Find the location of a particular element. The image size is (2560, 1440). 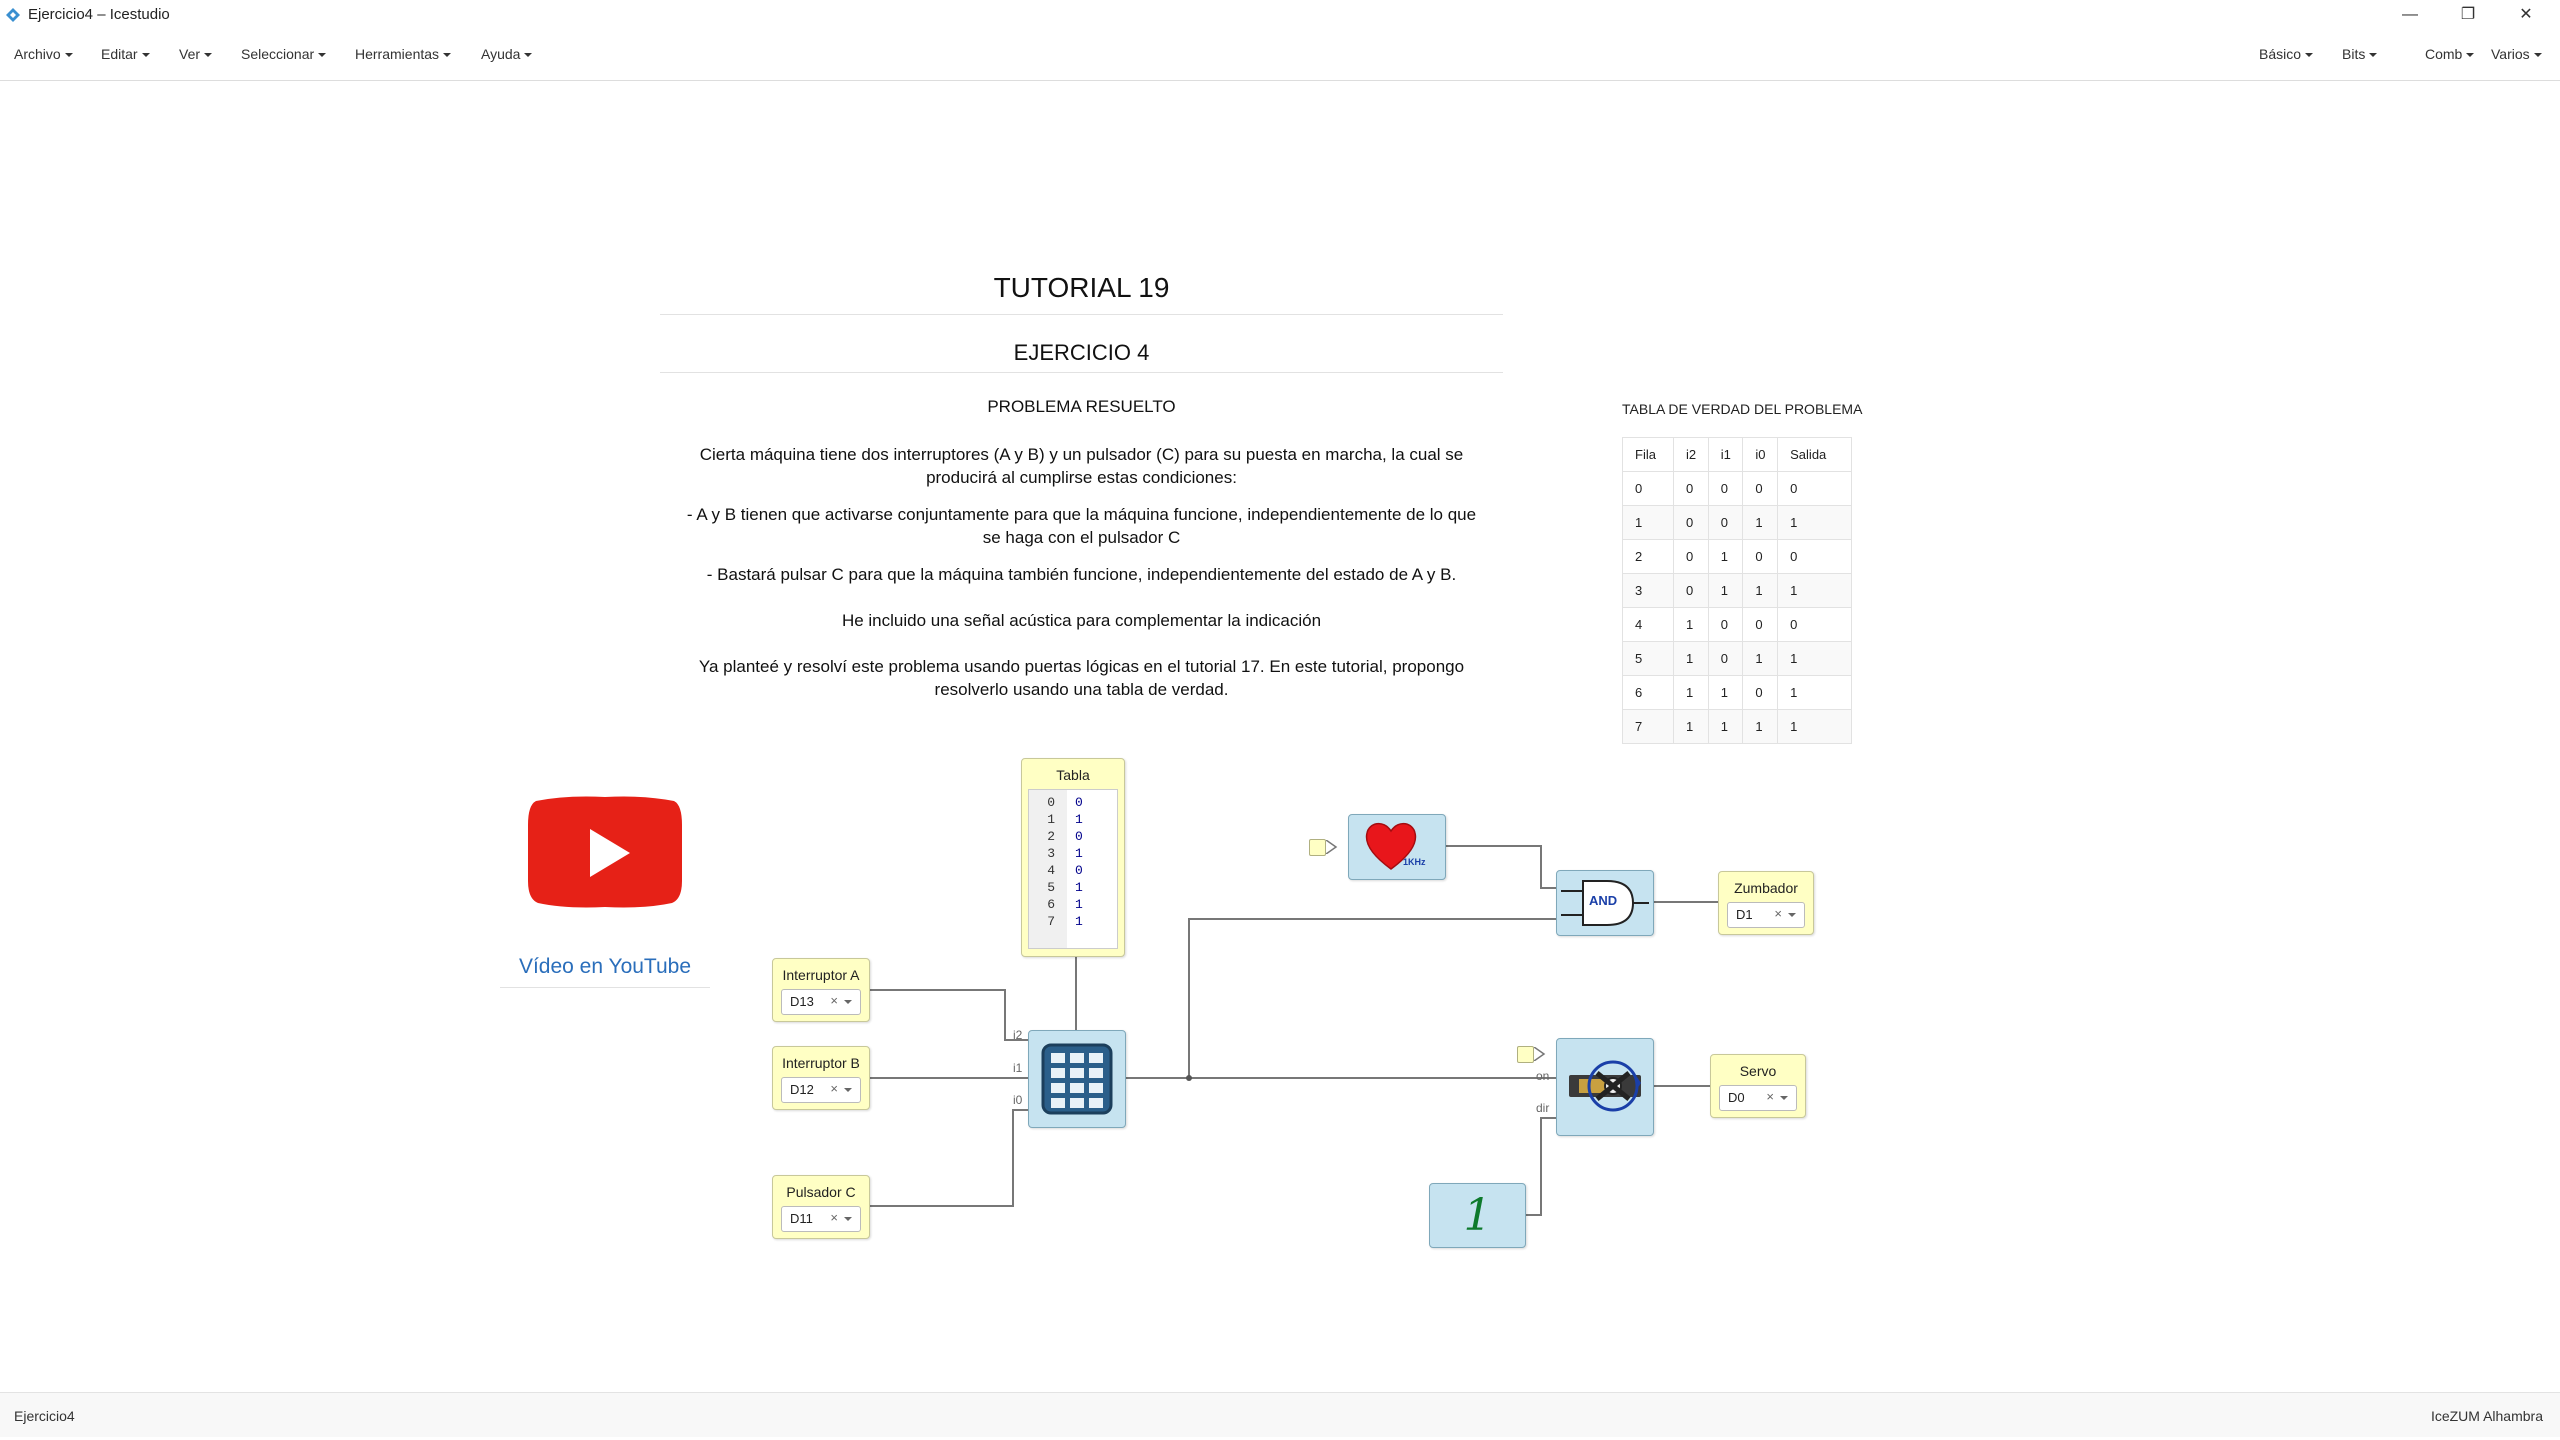

status-project-name: Ejercicio4 is located at coordinates (44, 1416).